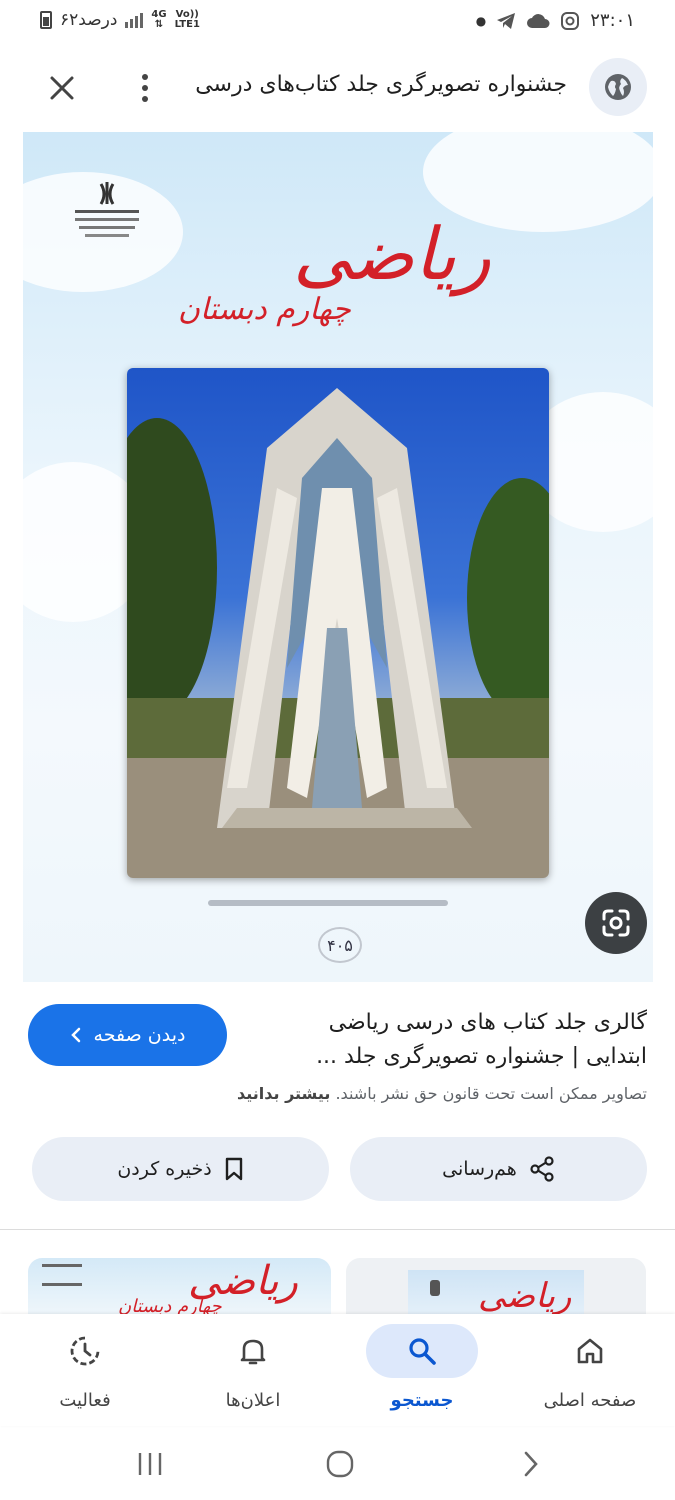 The width and height of the screenshot is (675, 1500). What do you see at coordinates (337, 1370) in the screenshot?
I see `bottom-navigation: صفحه اصلی جستجو اعلان‌ها فعالیت` at bounding box center [337, 1370].